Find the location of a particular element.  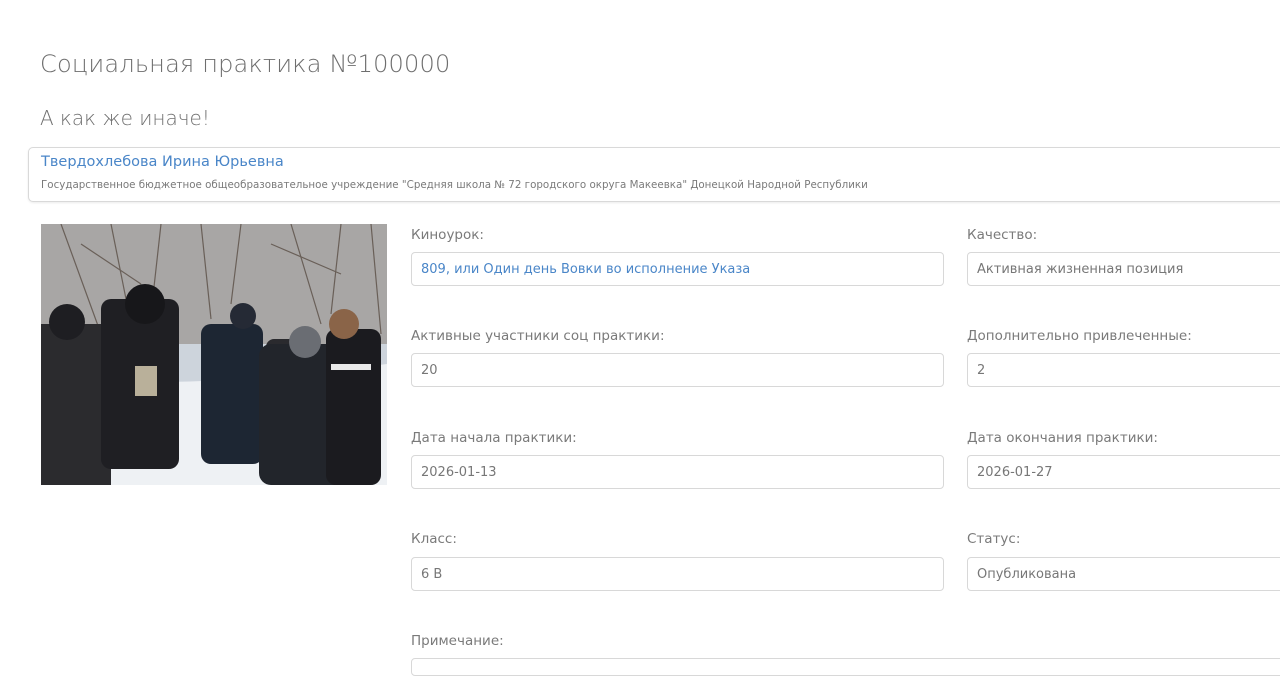

quality-label: Качество: is located at coordinates (1002, 235).